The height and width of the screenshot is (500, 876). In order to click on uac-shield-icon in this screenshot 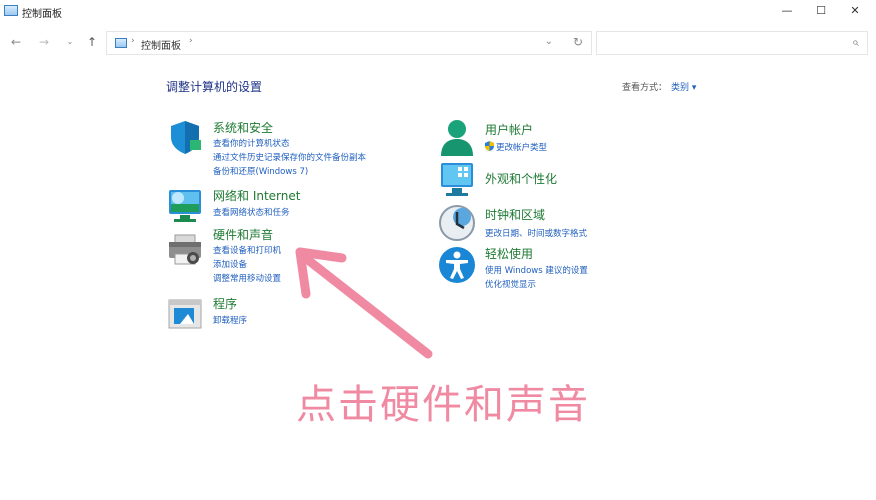, I will do `click(489, 146)`.